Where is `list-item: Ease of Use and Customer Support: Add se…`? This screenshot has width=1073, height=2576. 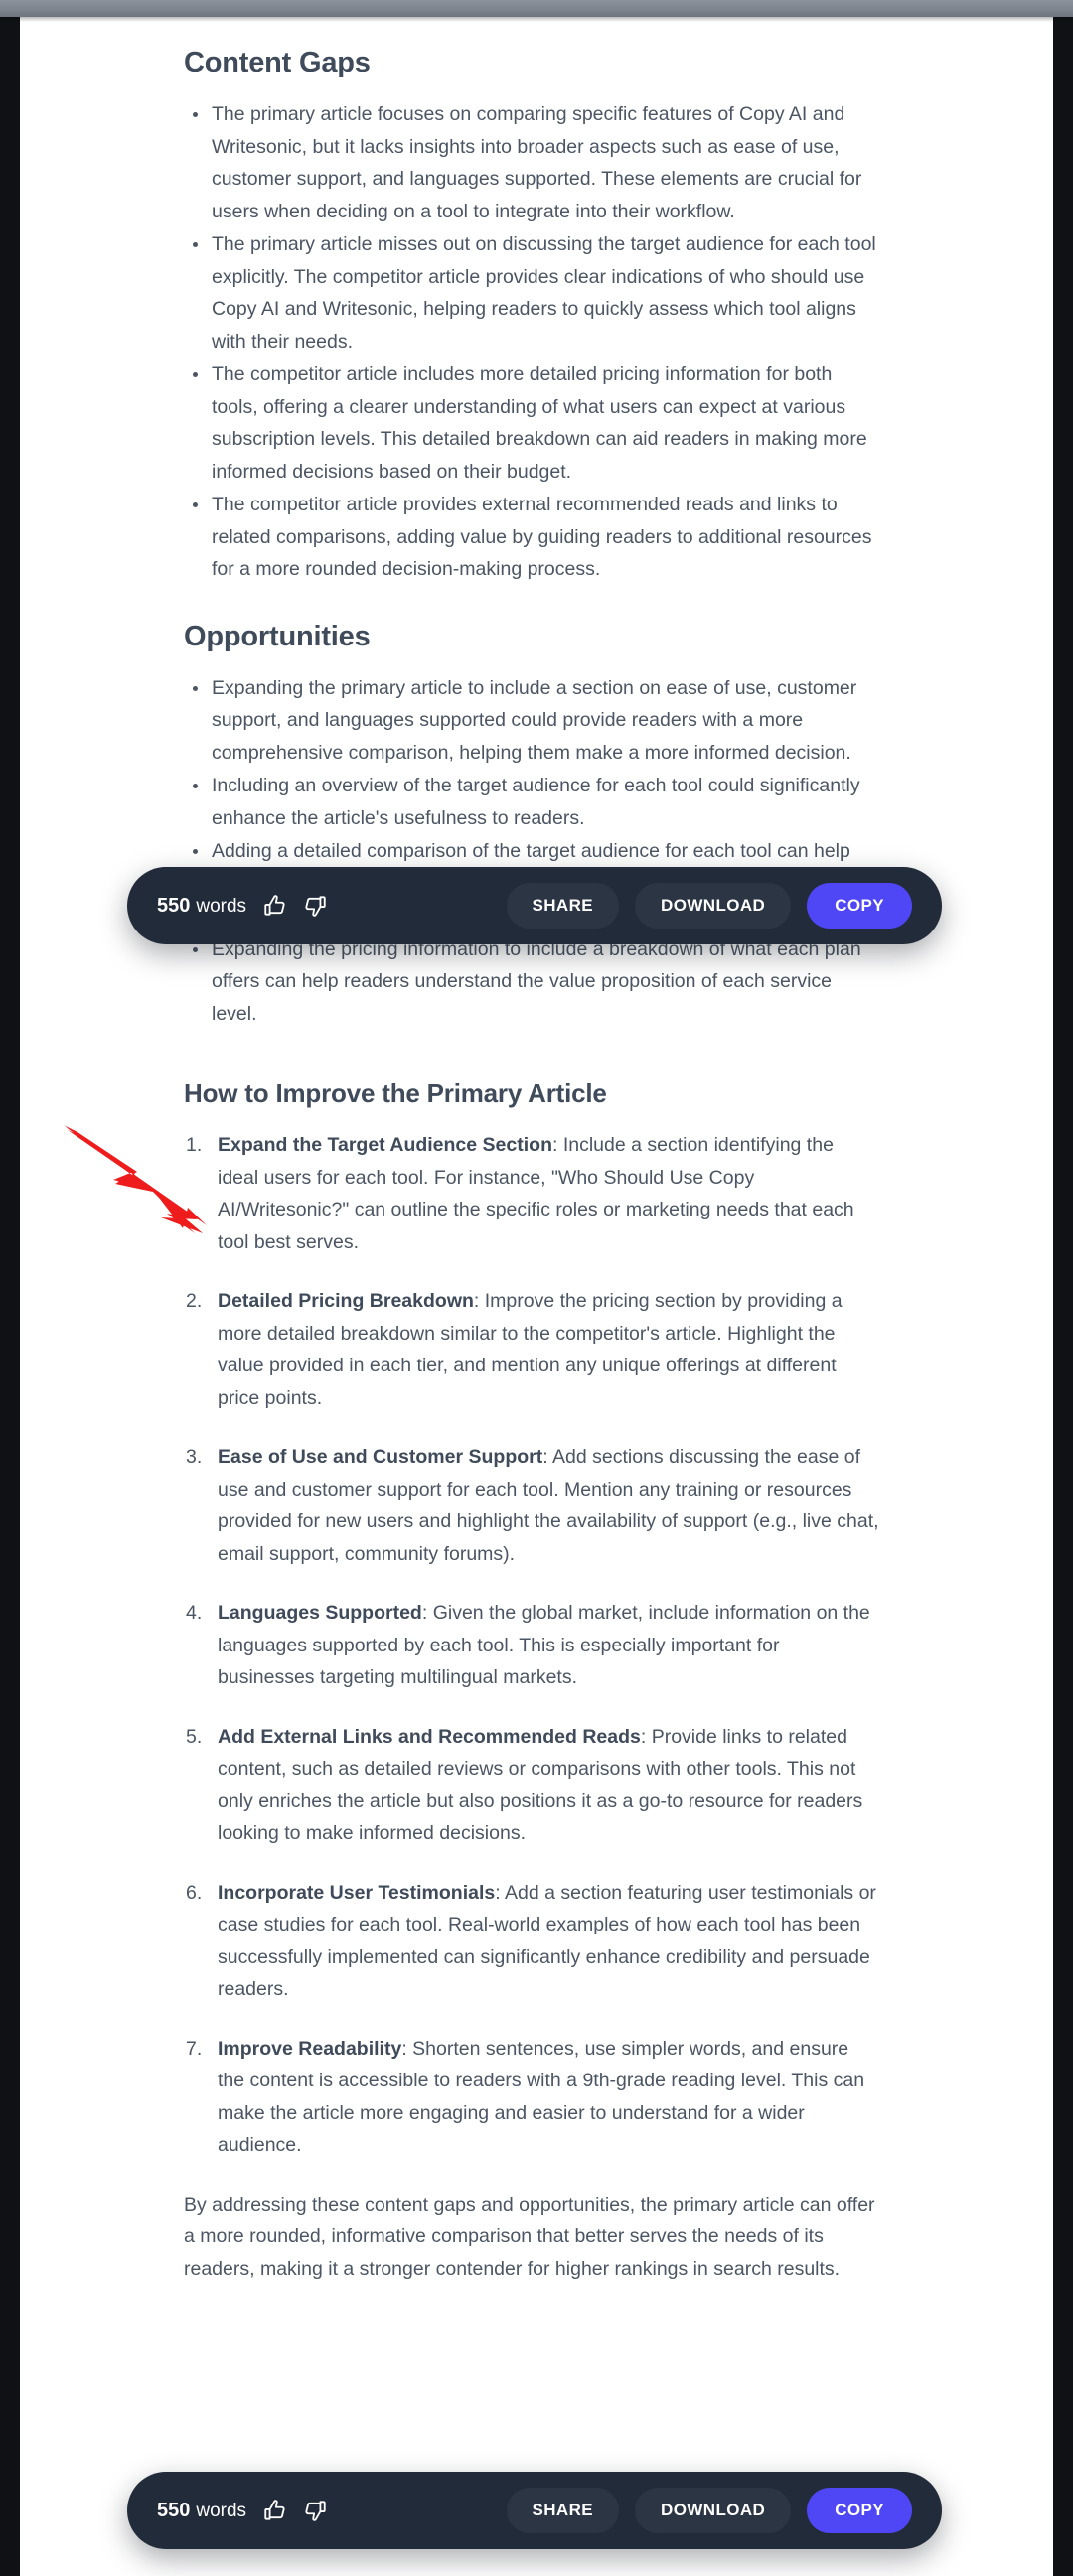 list-item: Ease of Use and Customer Support: Add se… is located at coordinates (531, 1506).